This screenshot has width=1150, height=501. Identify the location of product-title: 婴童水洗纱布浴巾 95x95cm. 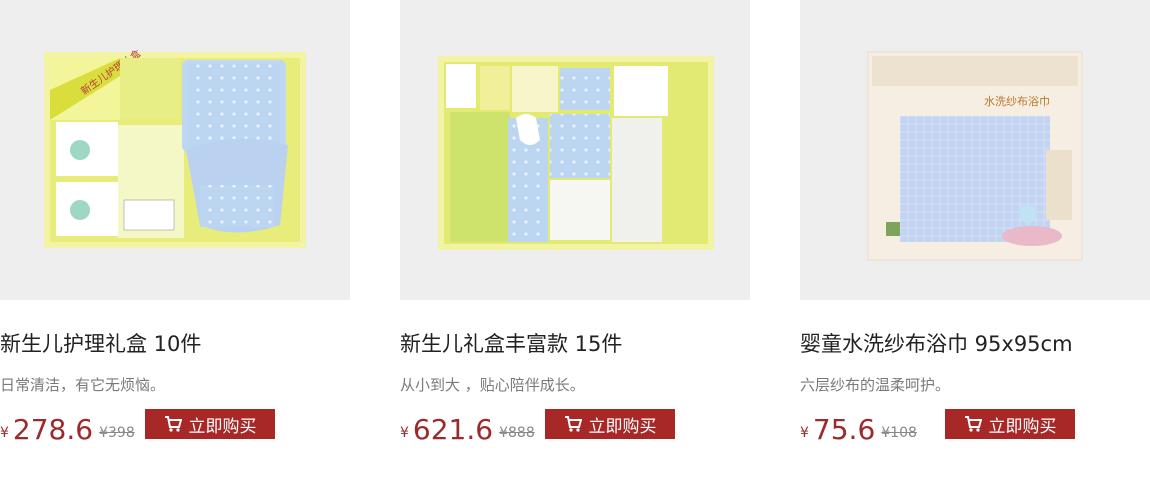
(975, 344).